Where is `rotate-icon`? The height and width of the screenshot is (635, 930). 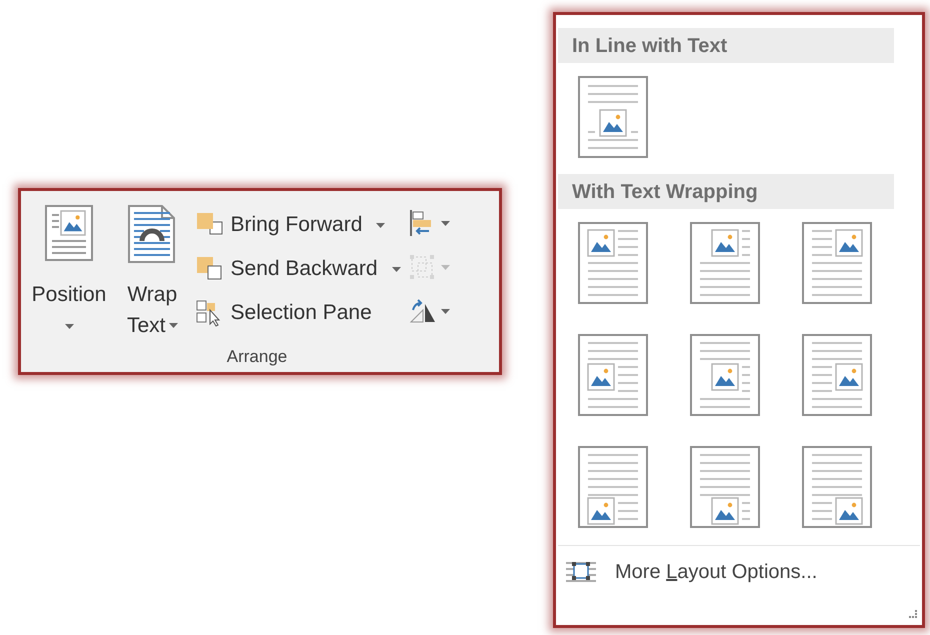
rotate-icon is located at coordinates (422, 311).